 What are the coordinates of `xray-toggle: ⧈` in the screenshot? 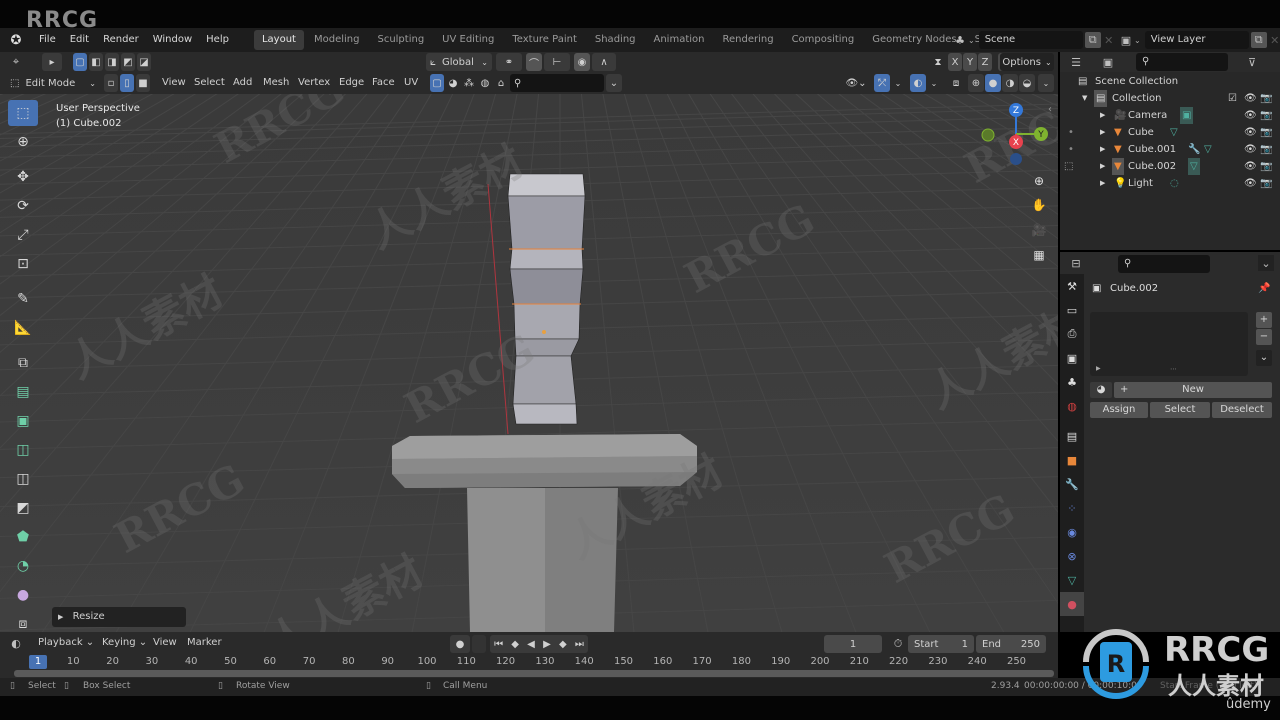 It's located at (956, 83).